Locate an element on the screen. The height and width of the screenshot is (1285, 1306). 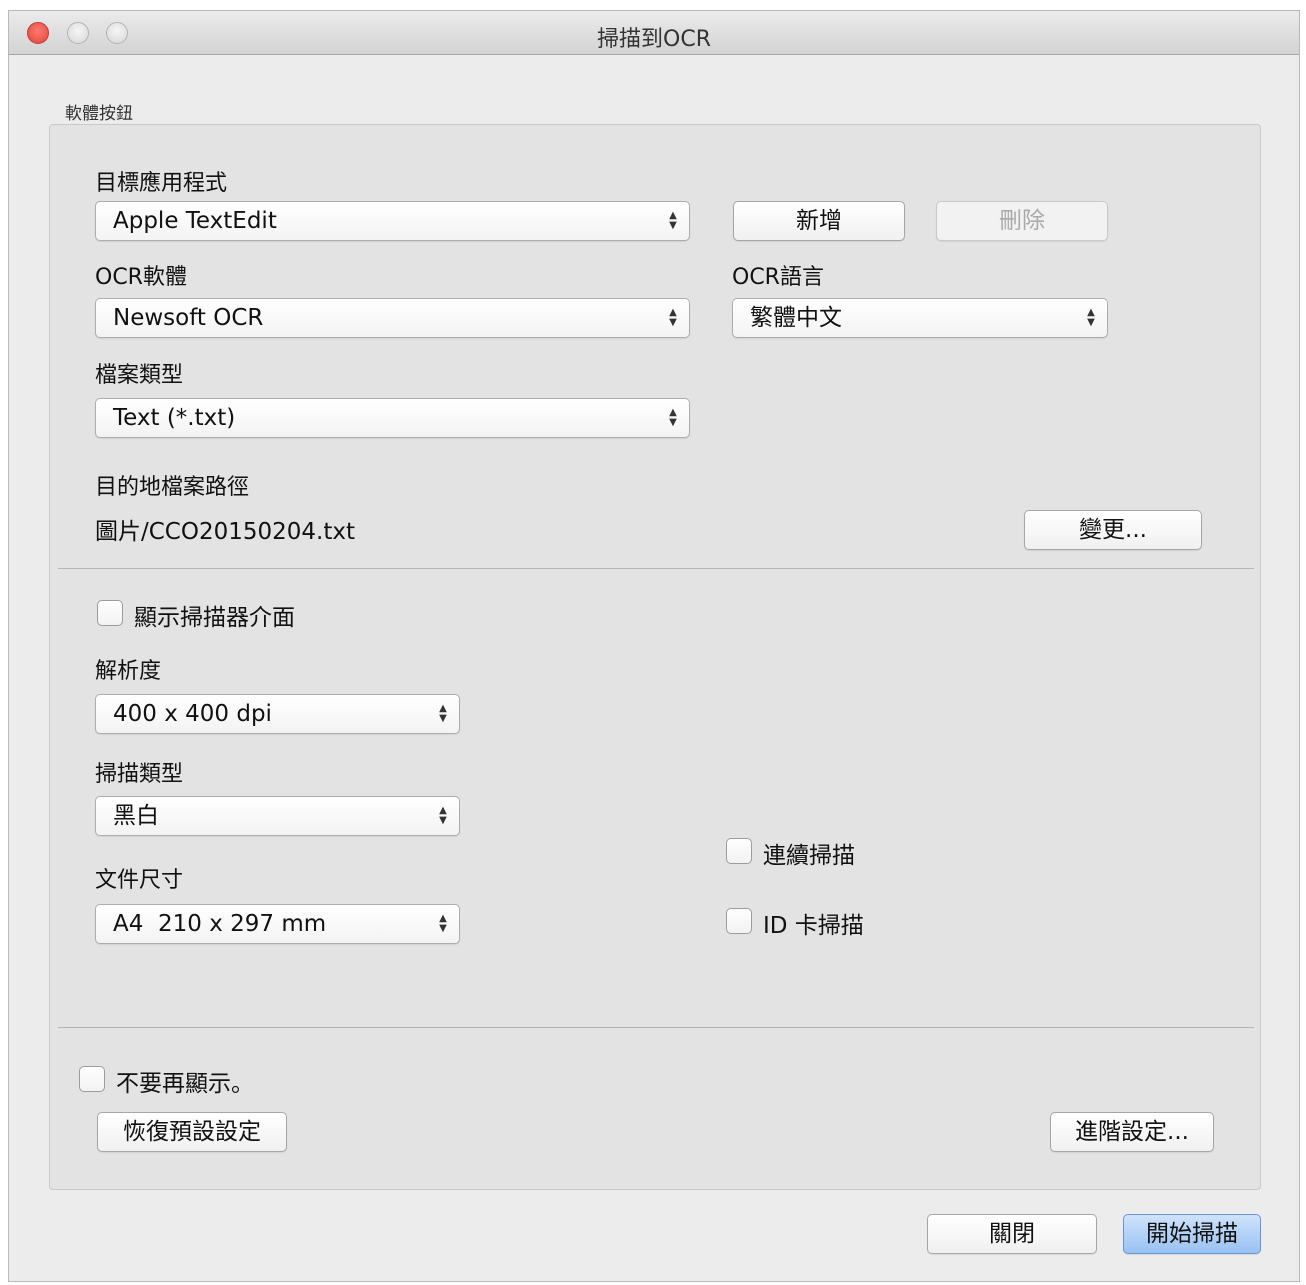
dont-show-again-checkbox is located at coordinates (92, 1079).